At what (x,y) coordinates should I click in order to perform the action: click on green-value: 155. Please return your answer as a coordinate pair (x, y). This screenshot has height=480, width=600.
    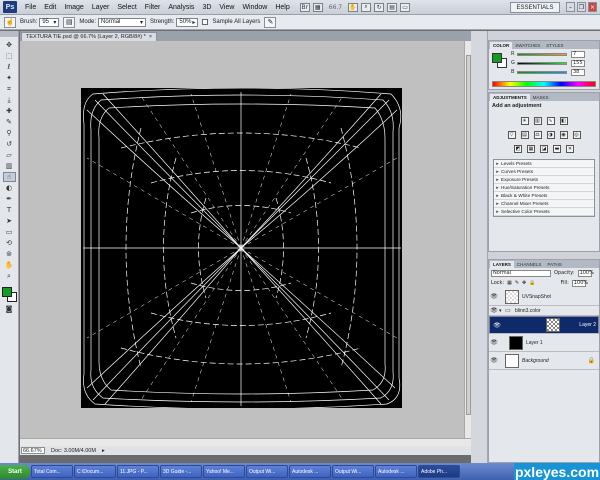
    Looking at the image, I should click on (578, 63).